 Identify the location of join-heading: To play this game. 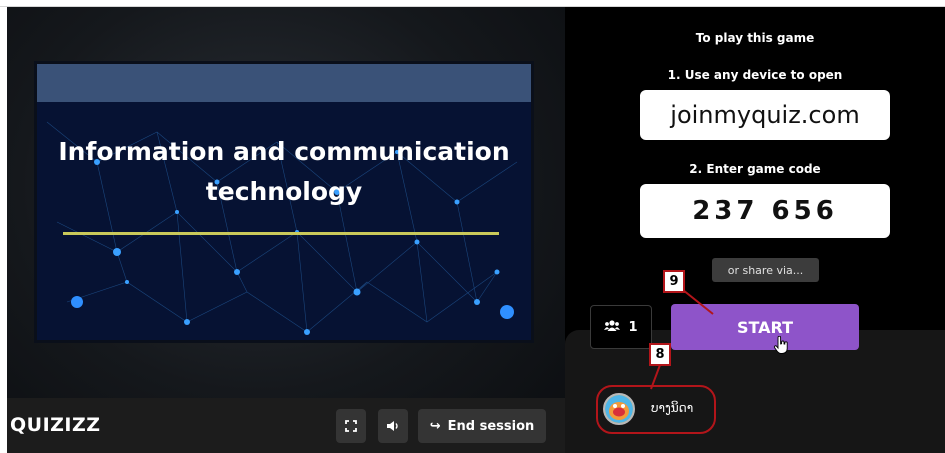
(755, 38).